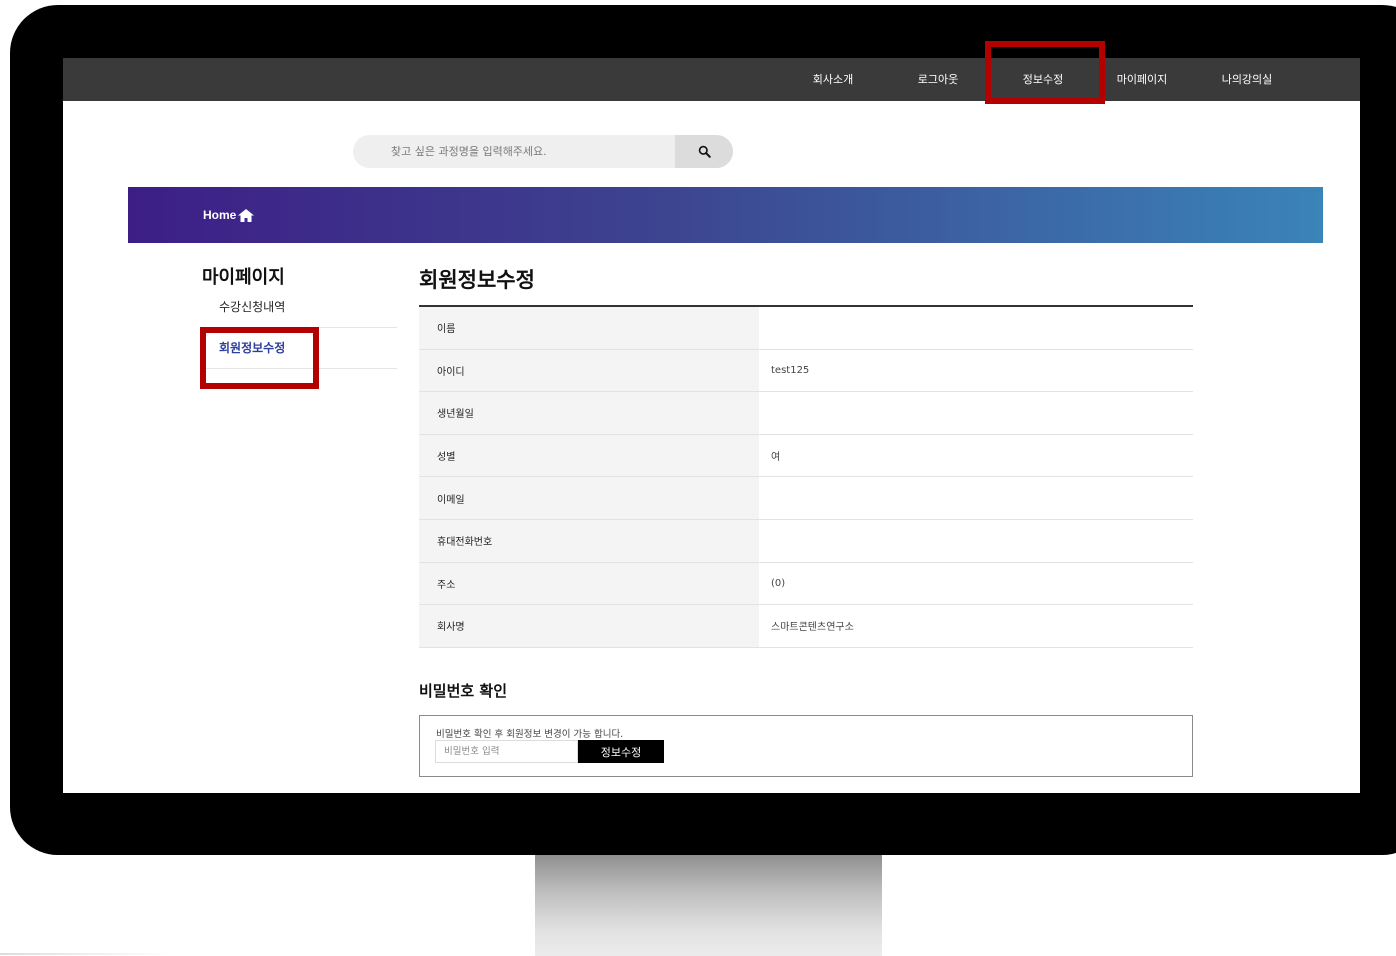  Describe the element at coordinates (708, 905) in the screenshot. I see `monitor-stand` at that location.